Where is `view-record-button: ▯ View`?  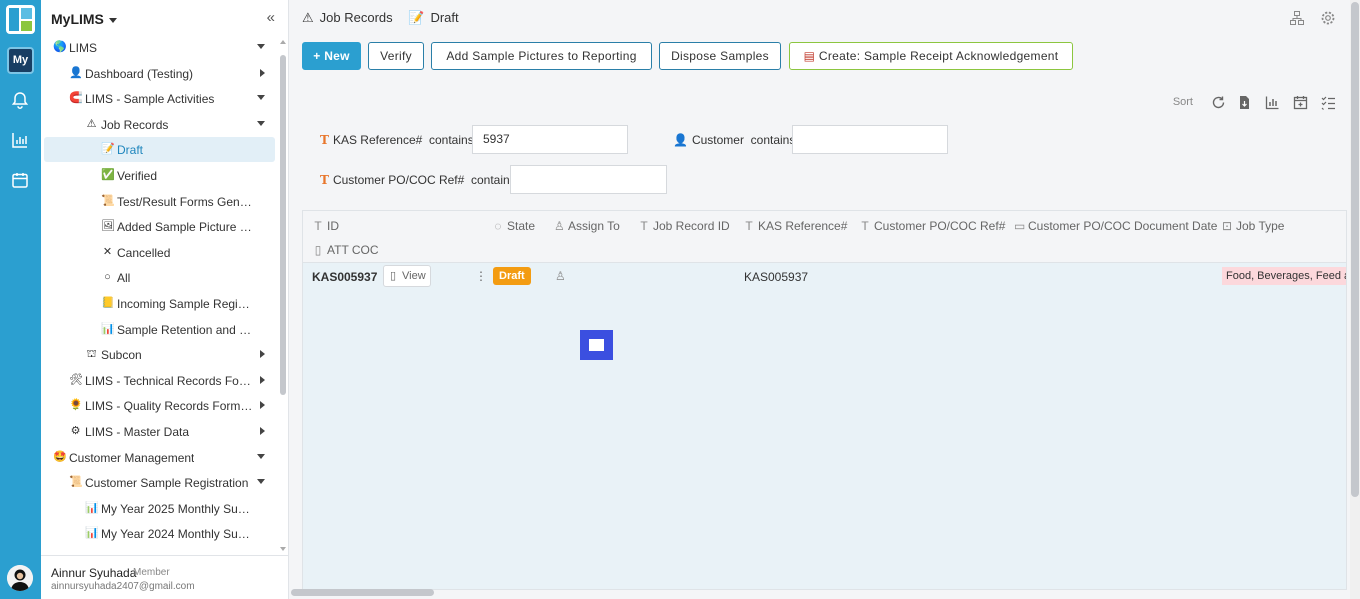 view-record-button: ▯ View is located at coordinates (407, 276).